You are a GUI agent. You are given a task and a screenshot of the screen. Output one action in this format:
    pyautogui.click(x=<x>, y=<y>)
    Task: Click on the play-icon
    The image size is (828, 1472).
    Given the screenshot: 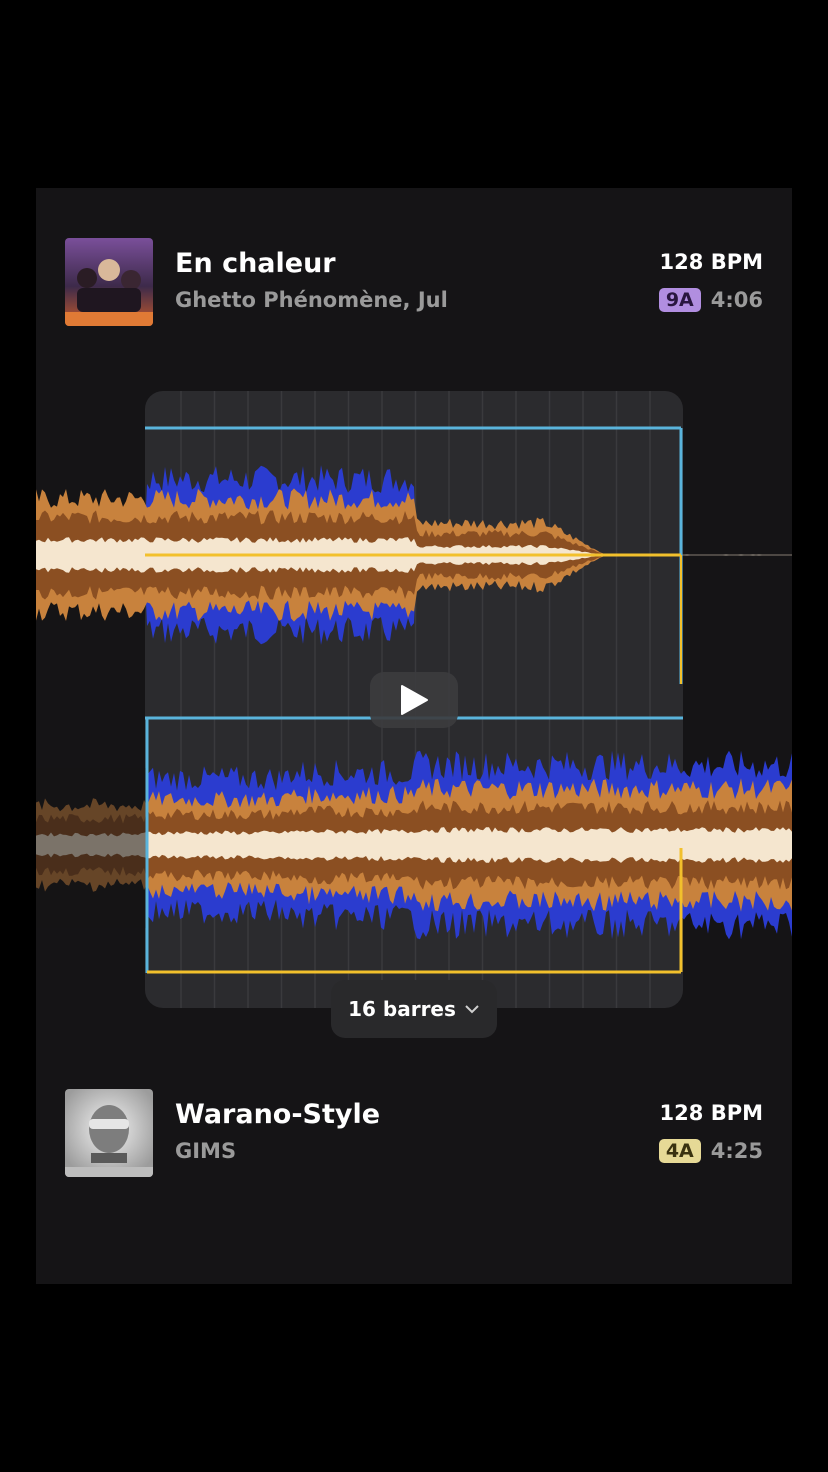 What is the action you would take?
    pyautogui.click(x=414, y=700)
    